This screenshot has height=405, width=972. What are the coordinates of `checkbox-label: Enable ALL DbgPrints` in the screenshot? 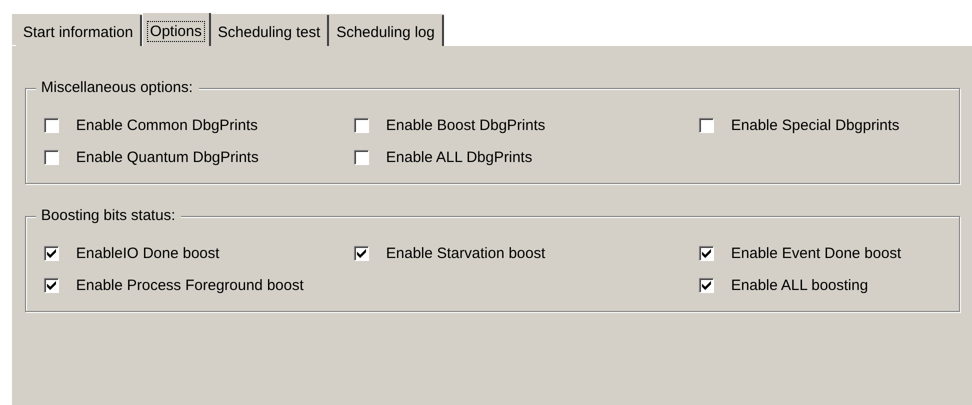 It's located at (459, 157).